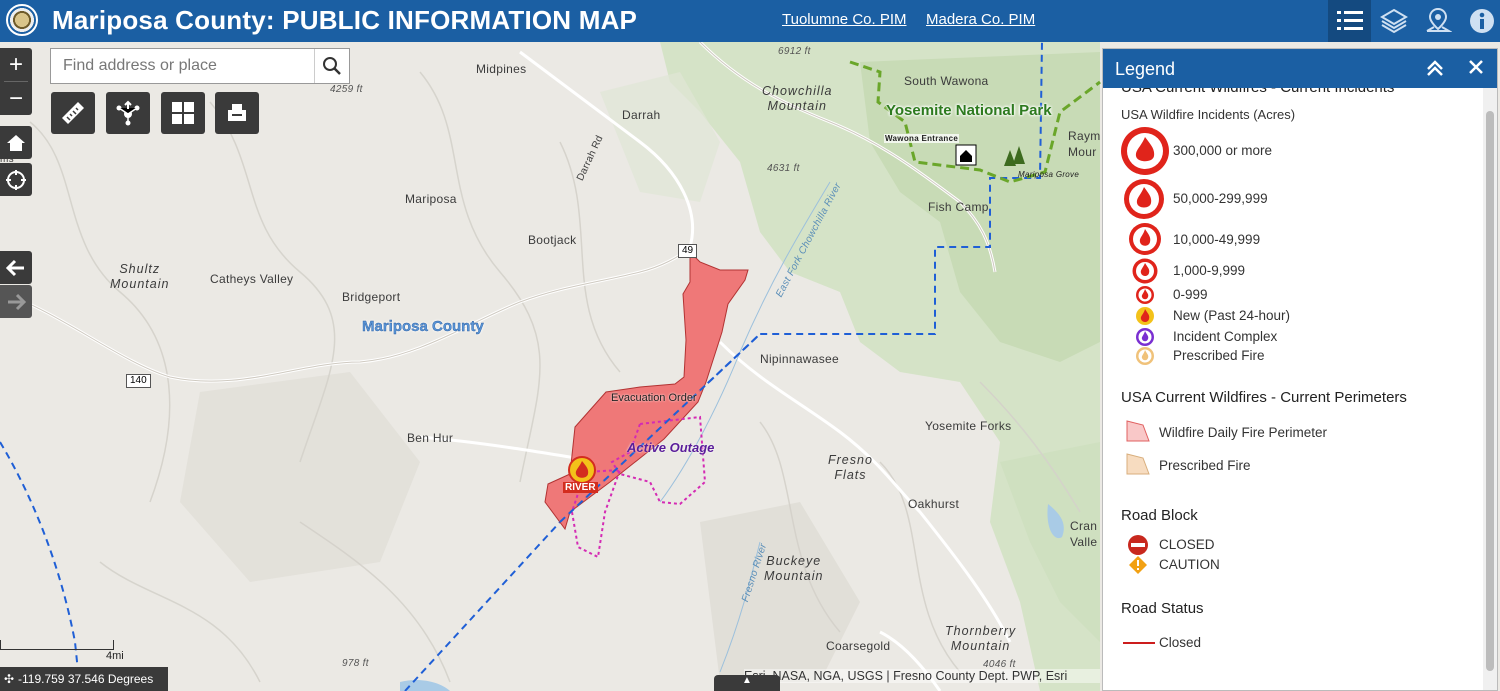 The image size is (1500, 691). What do you see at coordinates (9, 679) in the screenshot?
I see `crosshair-icon: ✣` at bounding box center [9, 679].